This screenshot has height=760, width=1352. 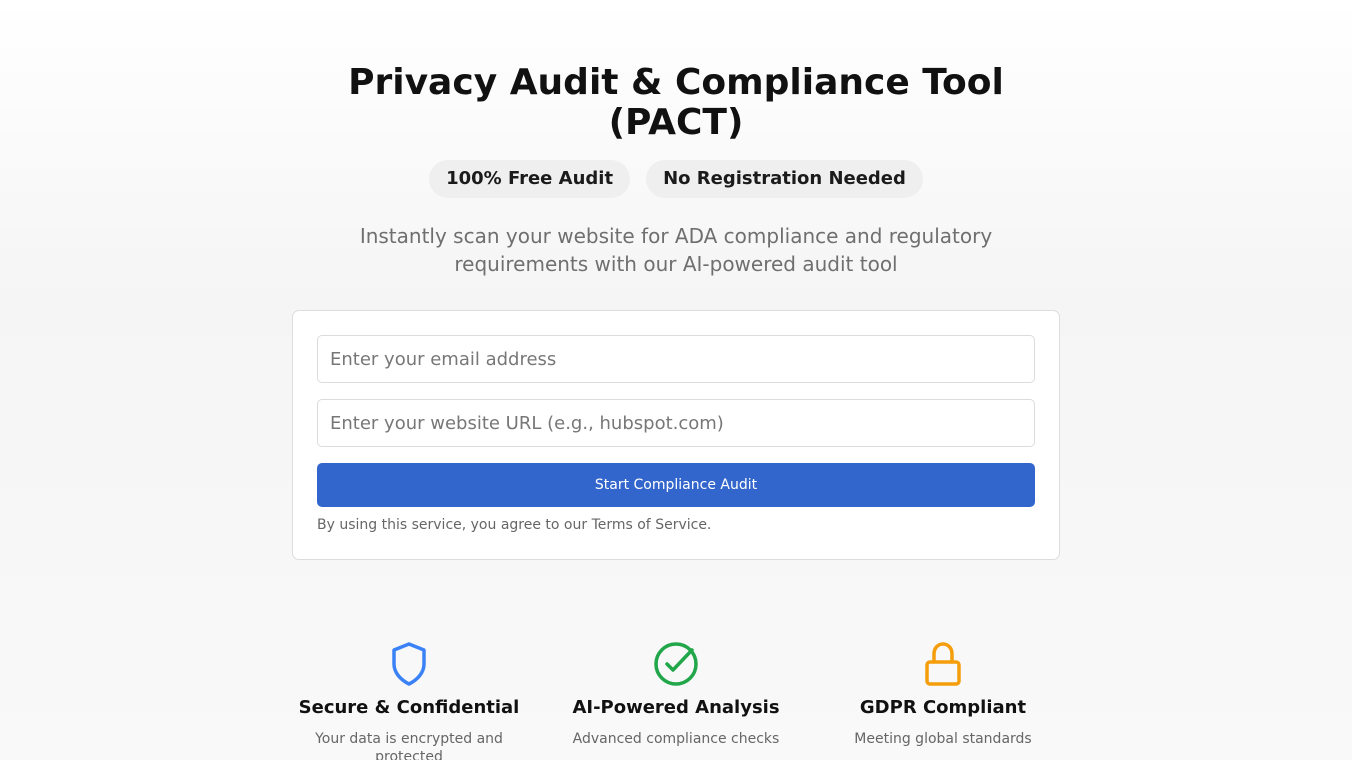 I want to click on badge-row: 100% Free Audit No Registration Needed, so click(x=676, y=179).